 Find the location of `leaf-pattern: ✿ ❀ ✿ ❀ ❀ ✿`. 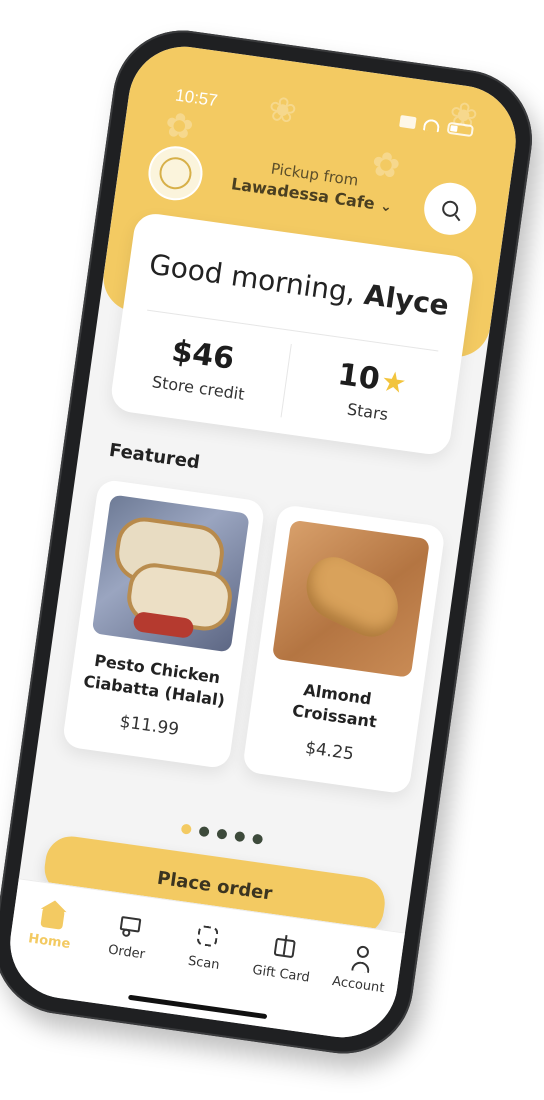

leaf-pattern: ✿ ❀ ✿ ❀ ❀ ✿ is located at coordinates (321, 200).